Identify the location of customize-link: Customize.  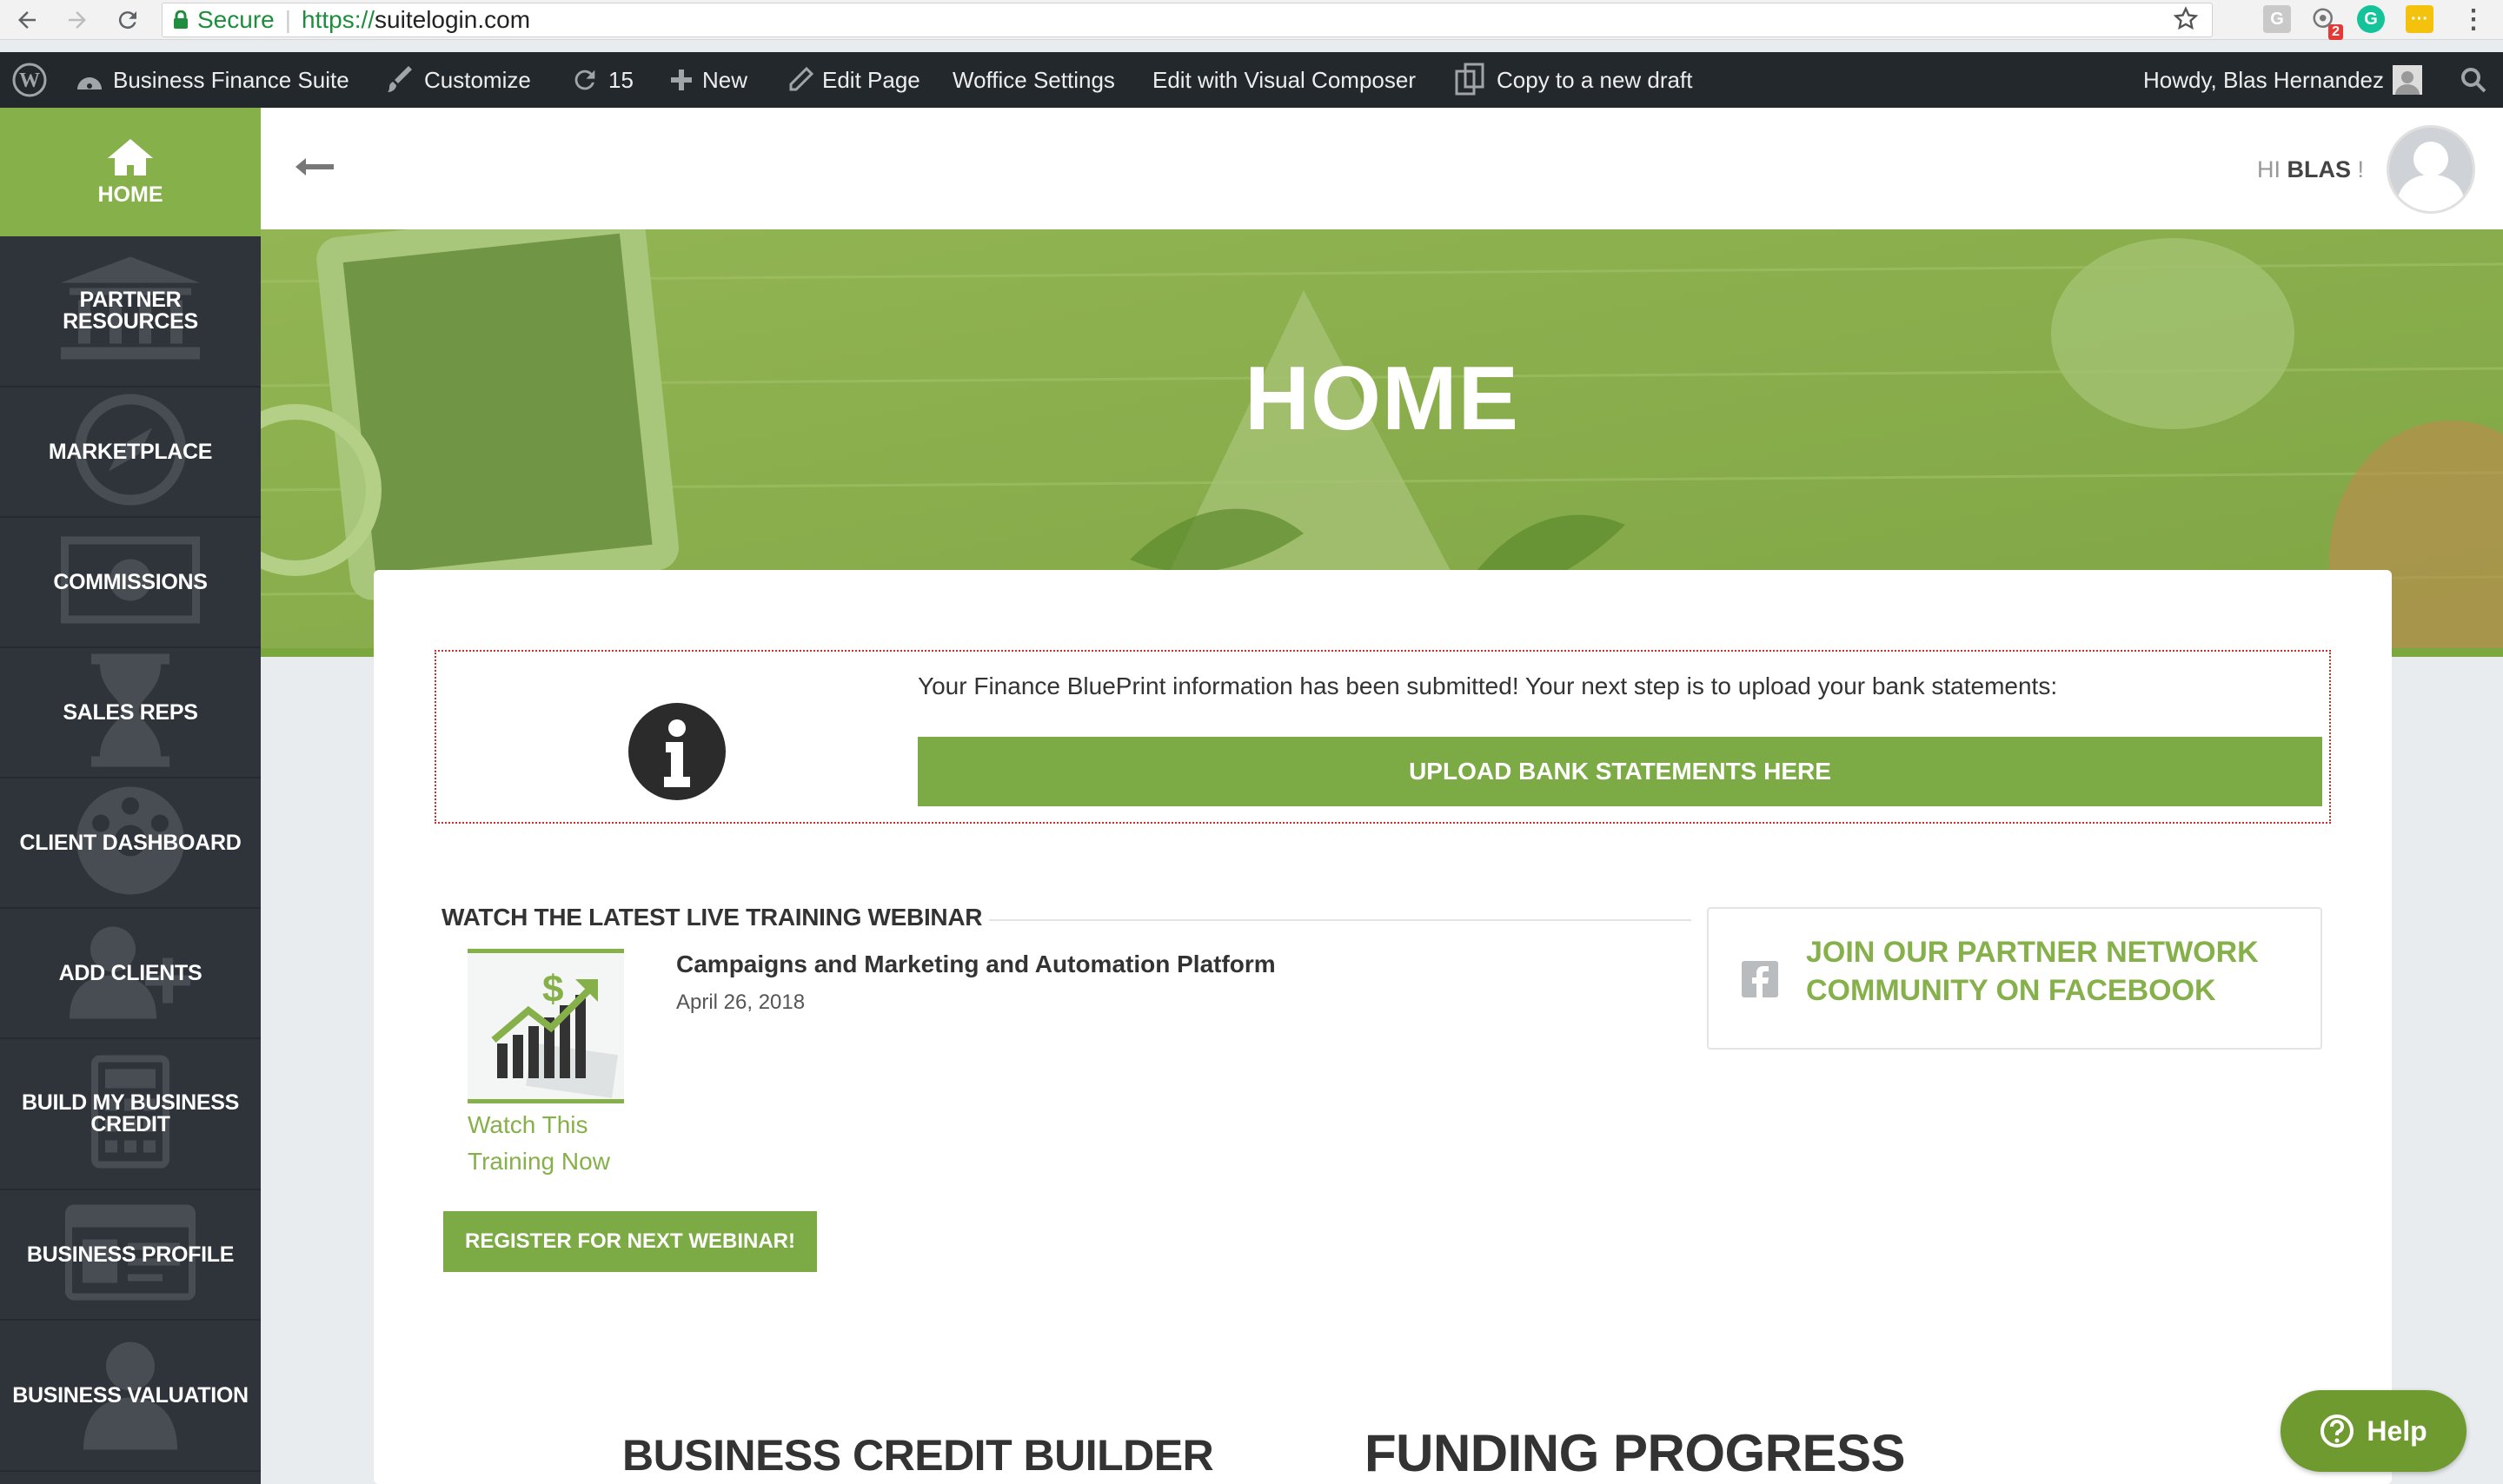
(459, 80).